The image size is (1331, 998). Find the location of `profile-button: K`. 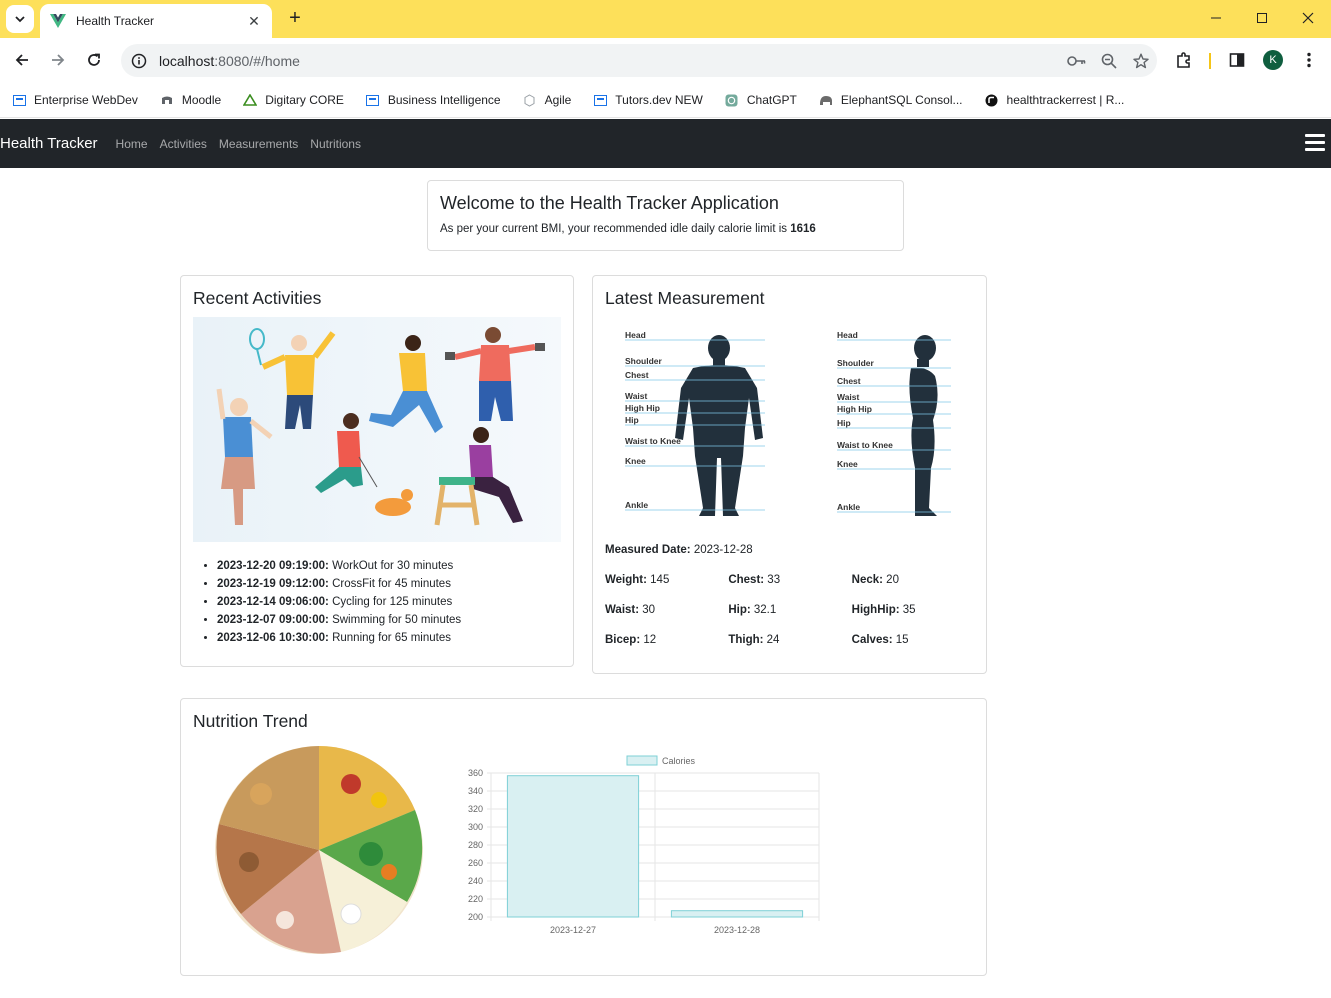

profile-button: K is located at coordinates (1273, 60).